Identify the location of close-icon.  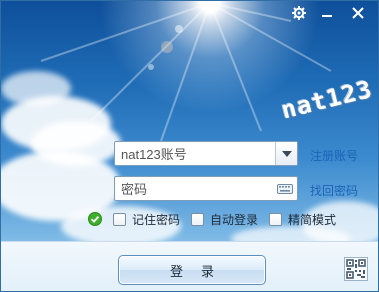
(358, 13).